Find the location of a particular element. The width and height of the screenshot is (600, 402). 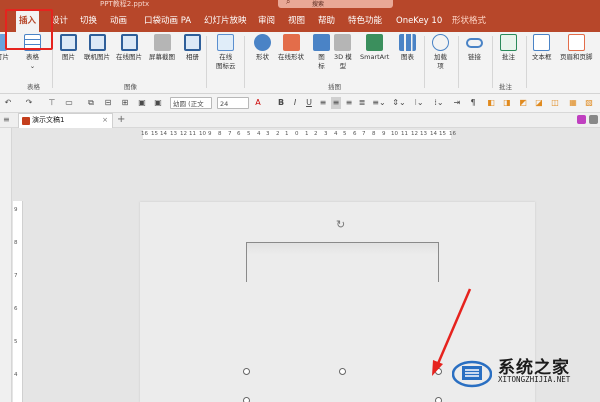

format-painter-icon: ⊤ is located at coordinates (52, 103).